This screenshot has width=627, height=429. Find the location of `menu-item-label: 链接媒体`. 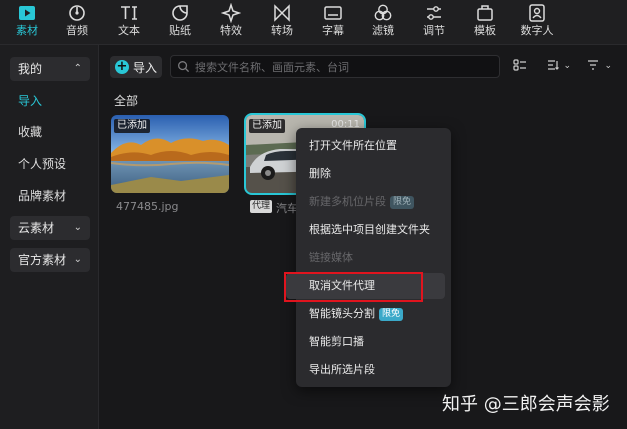

menu-item-label: 链接媒体 is located at coordinates (331, 257).